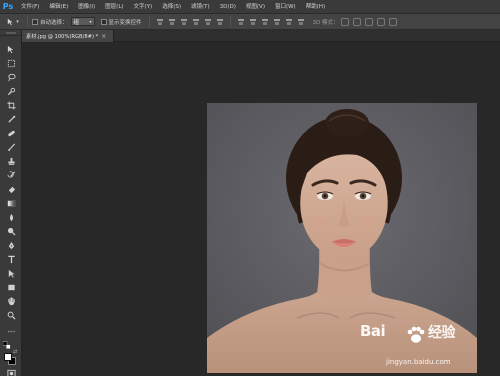  Describe the element at coordinates (418, 362) in the screenshot. I see `watermark-site: jingyan.baidu.com` at that location.